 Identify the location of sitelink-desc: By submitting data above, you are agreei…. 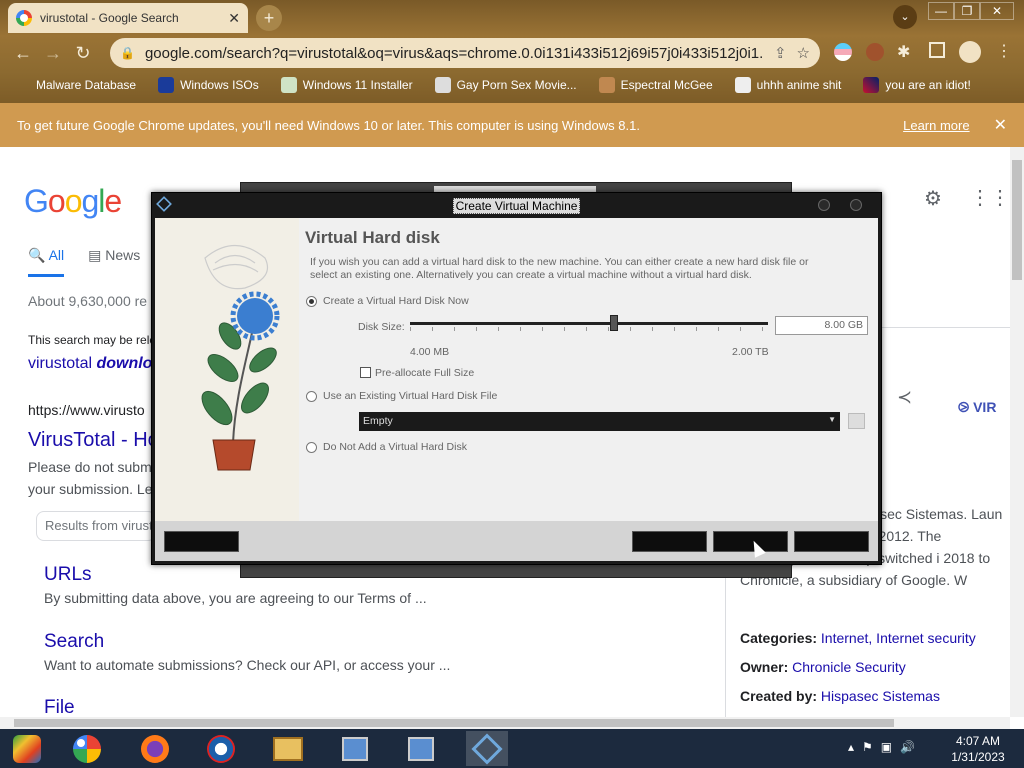
(235, 598).